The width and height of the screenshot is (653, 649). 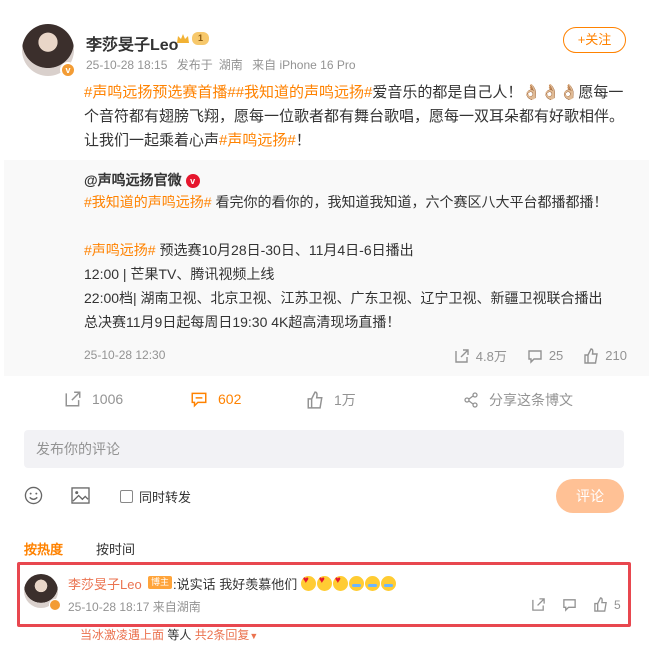 I want to click on more-replies-link: 共2条回复, so click(x=222, y=635).